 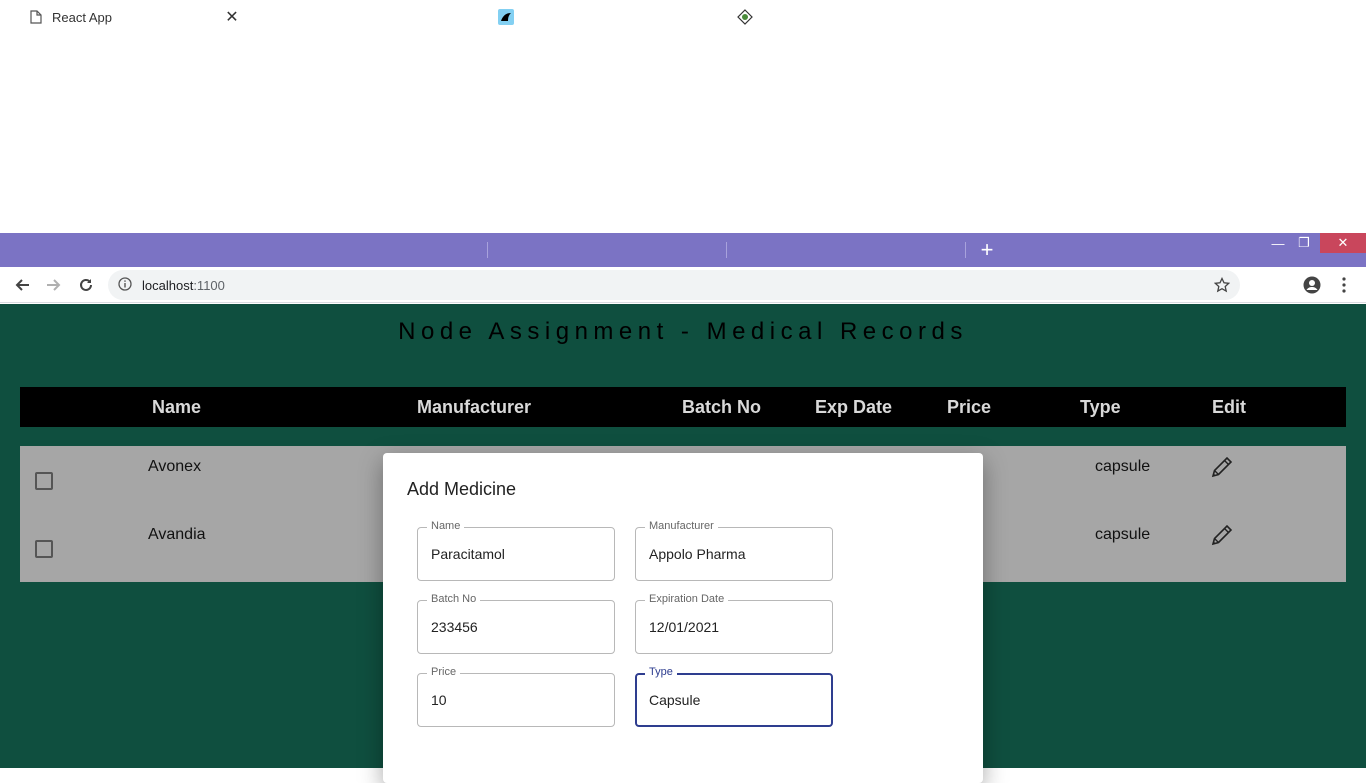 What do you see at coordinates (177, 534) in the screenshot?
I see `cell-name: Avandia` at bounding box center [177, 534].